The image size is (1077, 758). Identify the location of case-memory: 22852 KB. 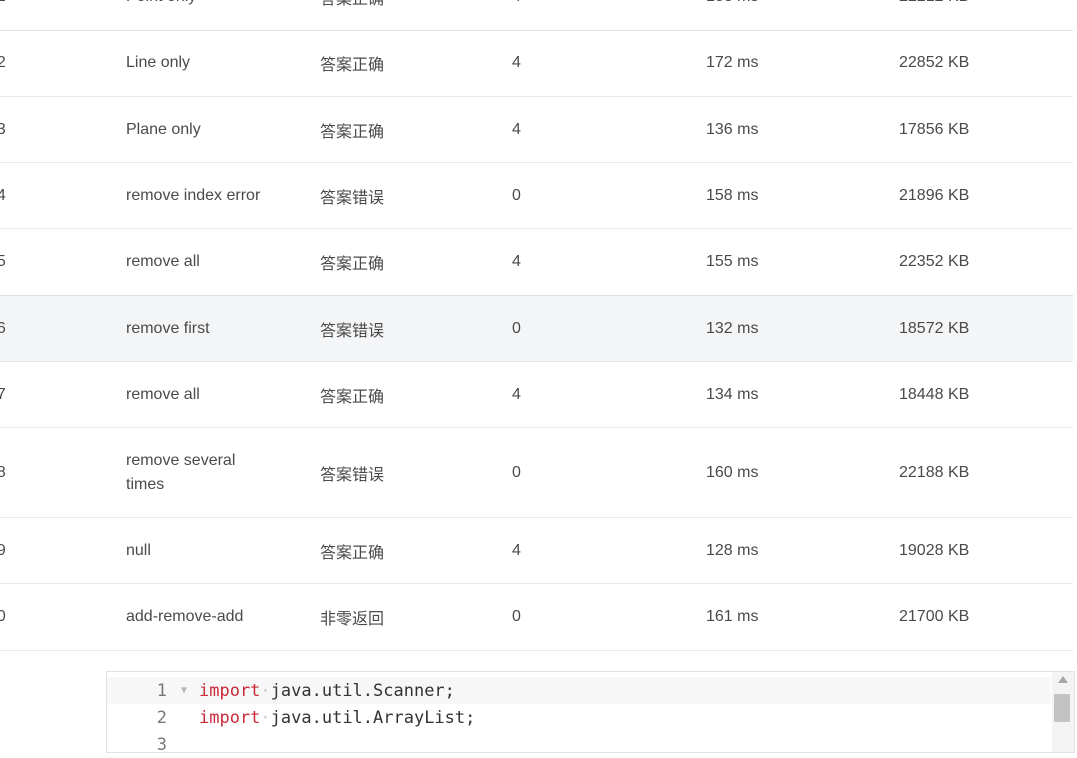
(934, 62).